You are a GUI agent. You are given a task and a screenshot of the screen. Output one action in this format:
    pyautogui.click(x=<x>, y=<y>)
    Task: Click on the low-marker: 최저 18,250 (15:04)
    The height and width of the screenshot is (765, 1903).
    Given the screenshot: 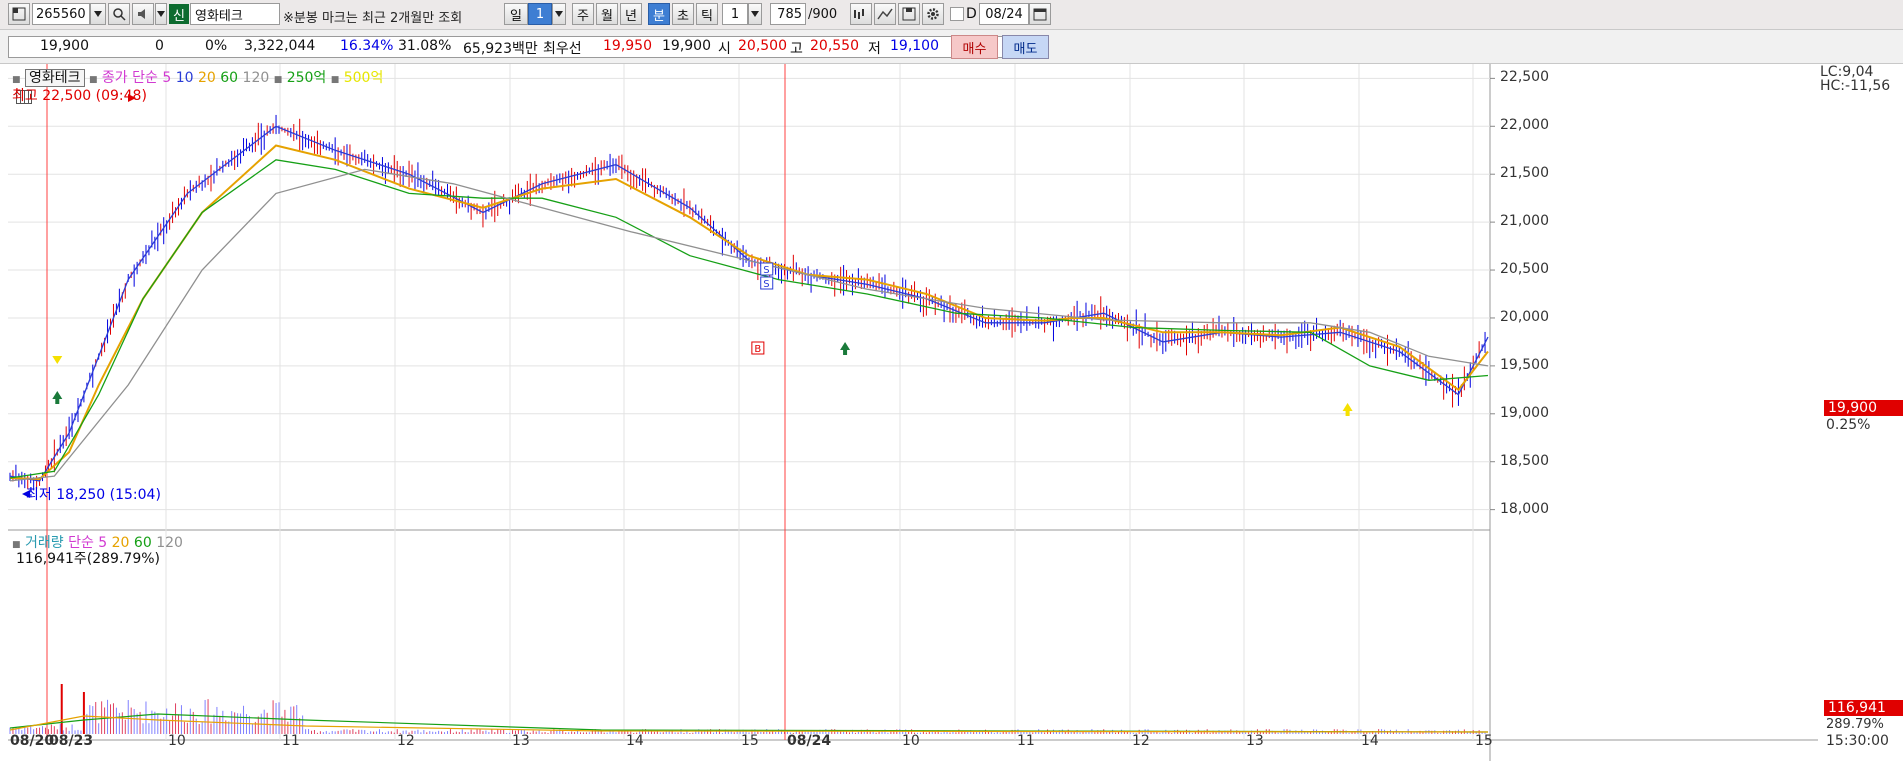 What is the action you would take?
    pyautogui.click(x=93, y=495)
    